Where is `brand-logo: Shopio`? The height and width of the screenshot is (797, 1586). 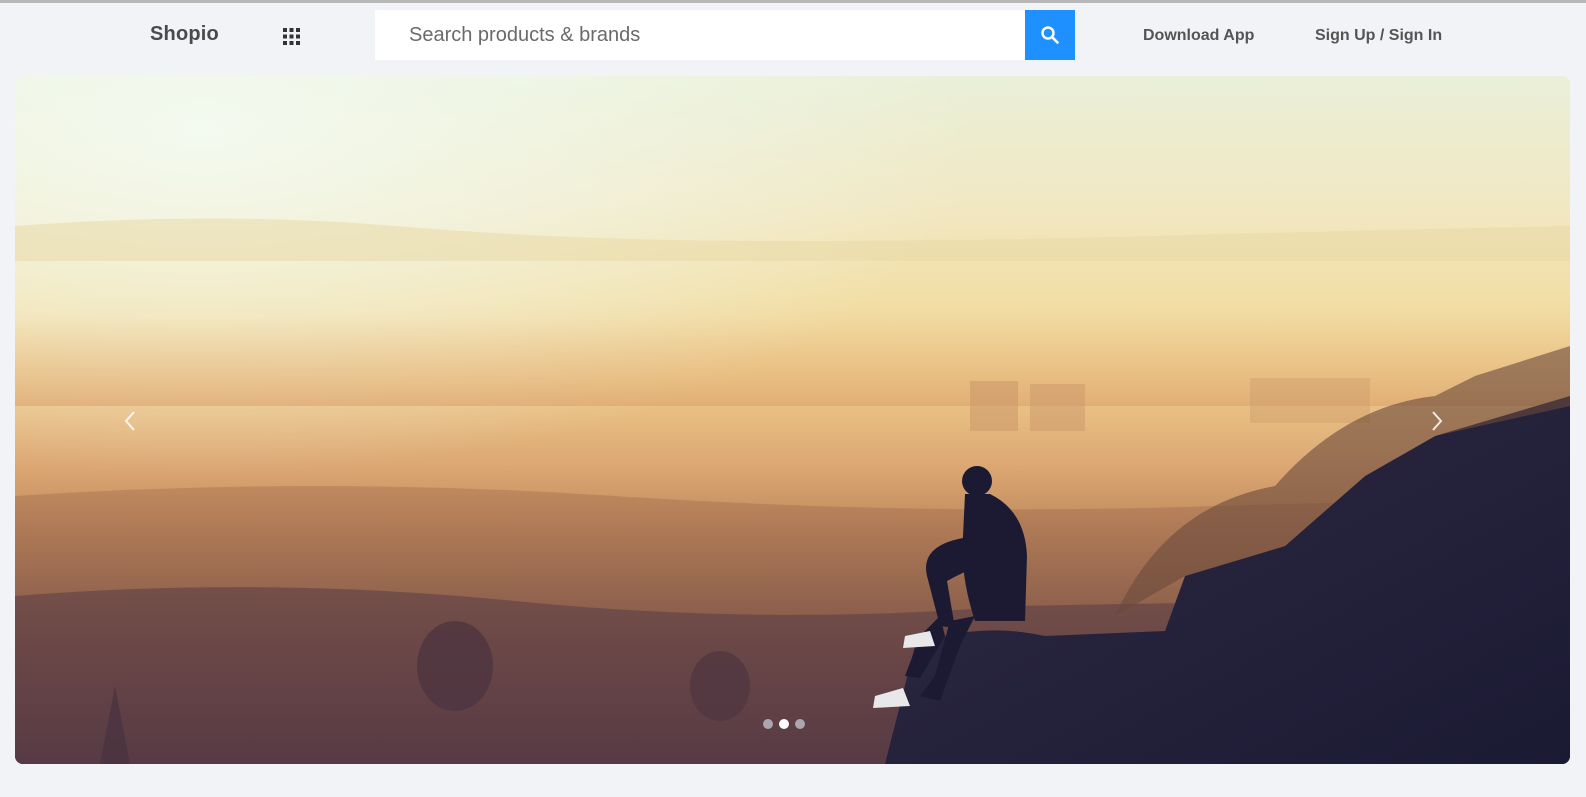 brand-logo: Shopio is located at coordinates (184, 34).